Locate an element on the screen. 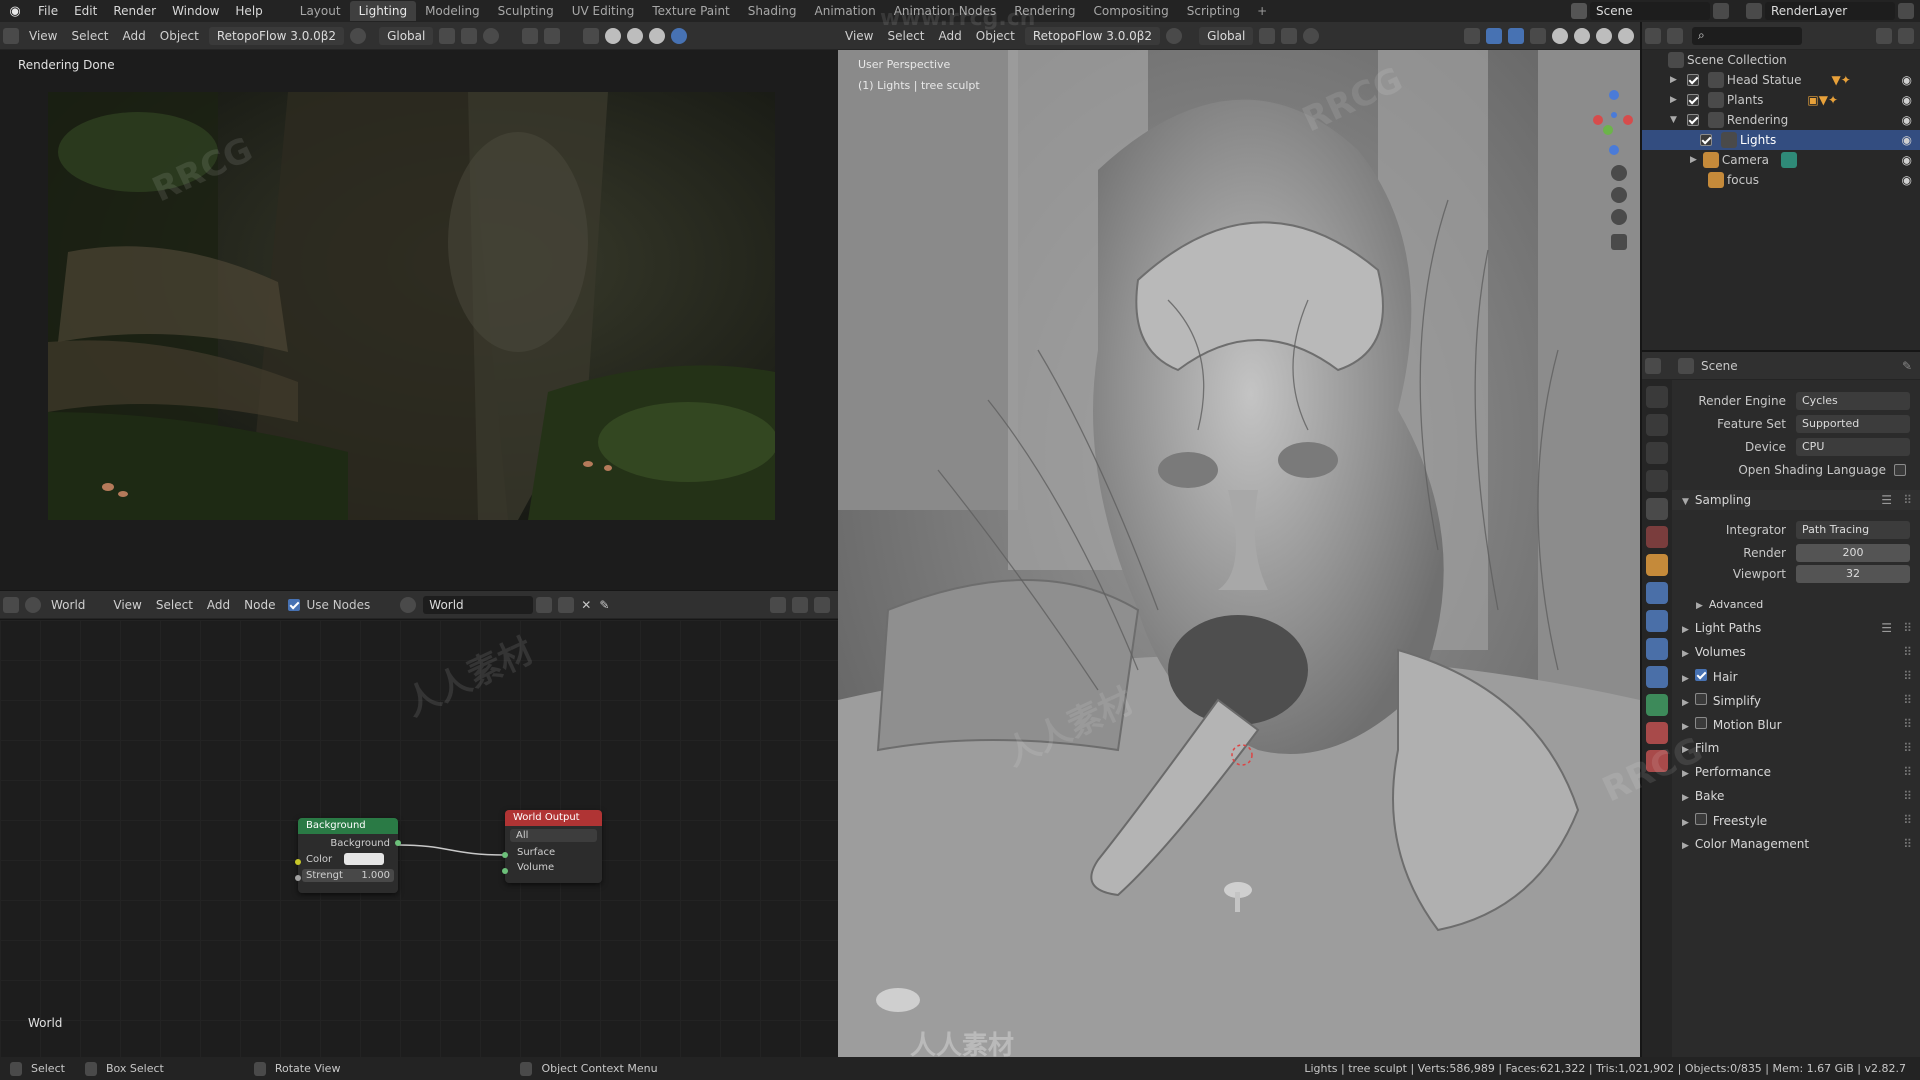 This screenshot has width=1920, height=1080. scene-selector: Scene is located at coordinates (1650, 11).